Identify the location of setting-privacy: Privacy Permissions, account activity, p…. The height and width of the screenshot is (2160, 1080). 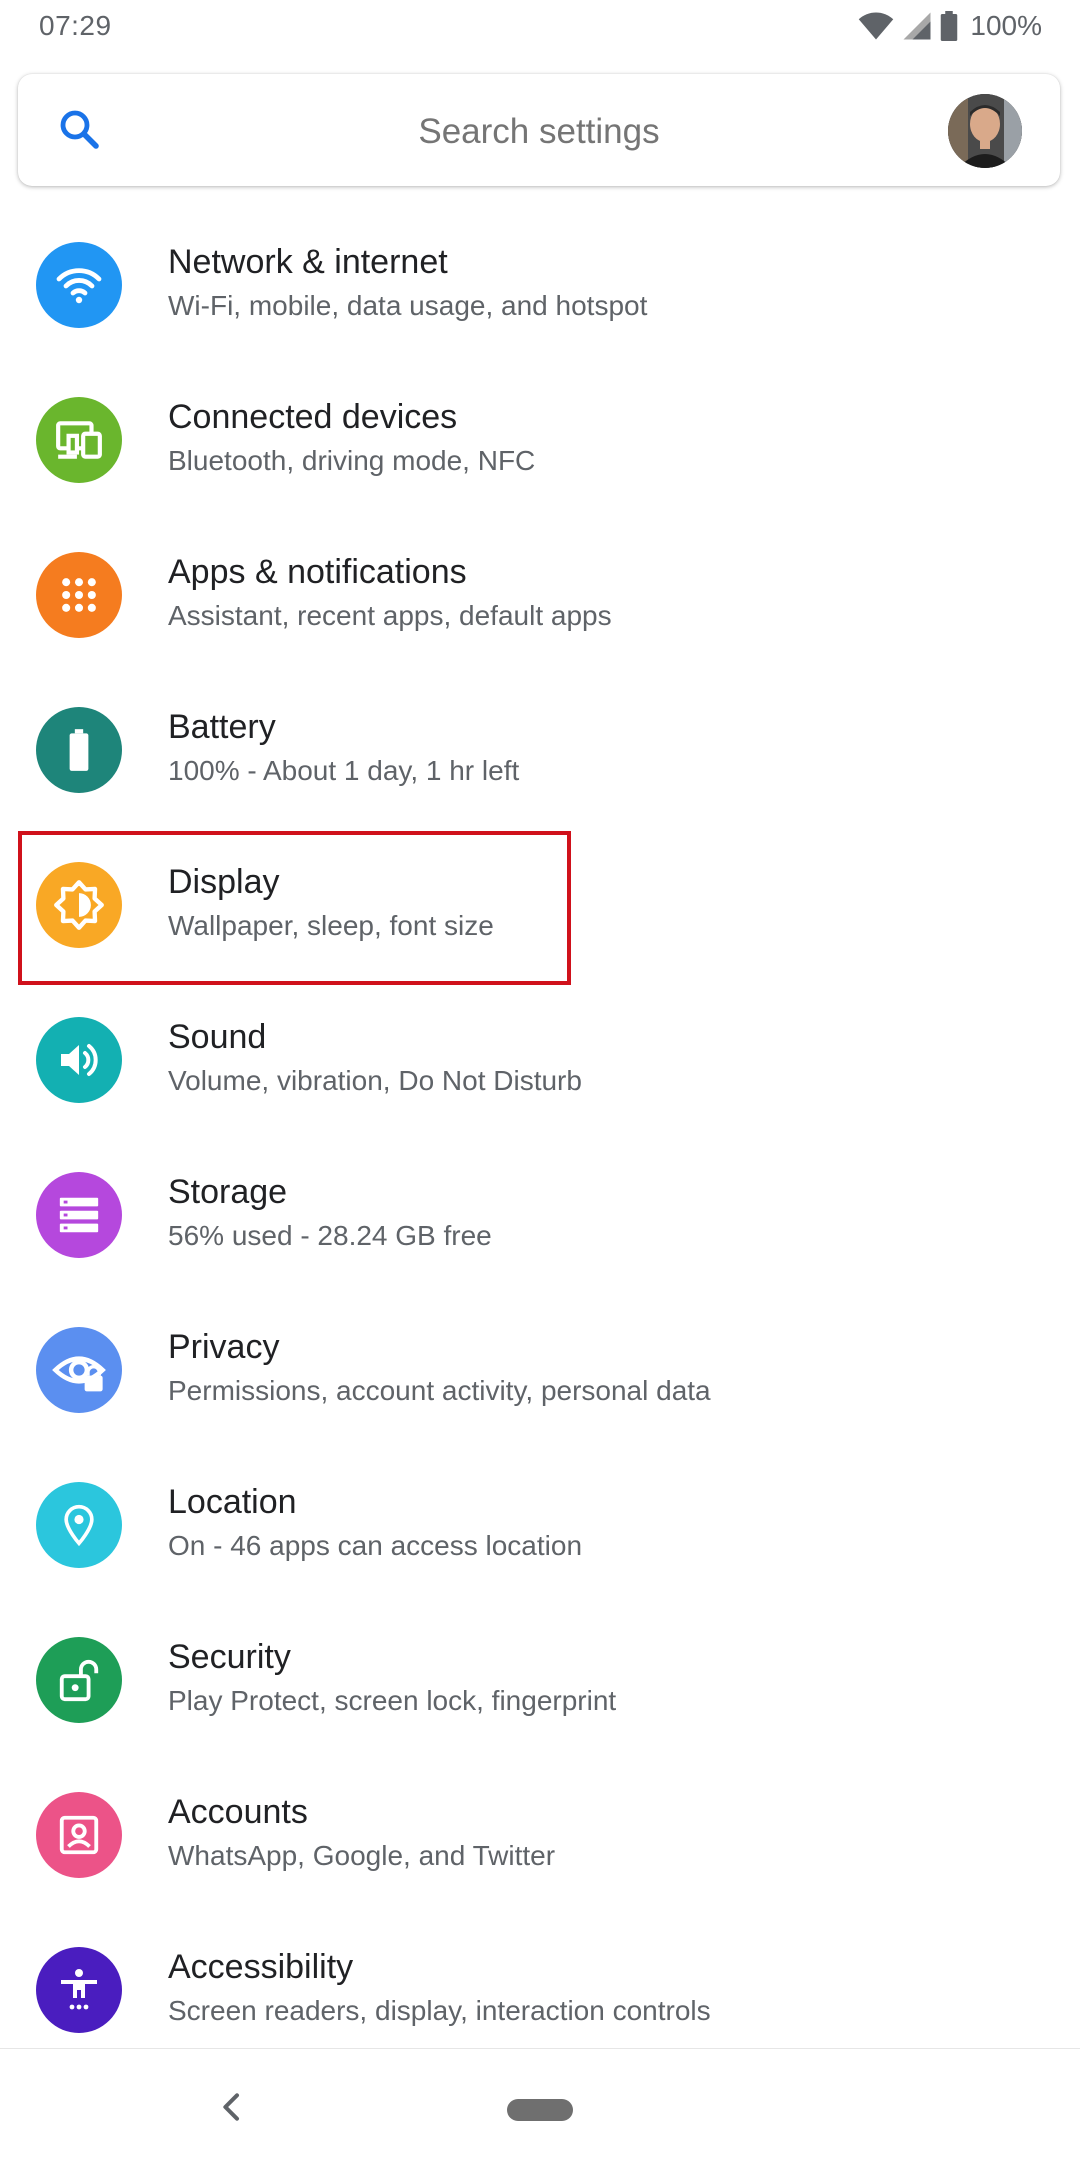
(540, 1369).